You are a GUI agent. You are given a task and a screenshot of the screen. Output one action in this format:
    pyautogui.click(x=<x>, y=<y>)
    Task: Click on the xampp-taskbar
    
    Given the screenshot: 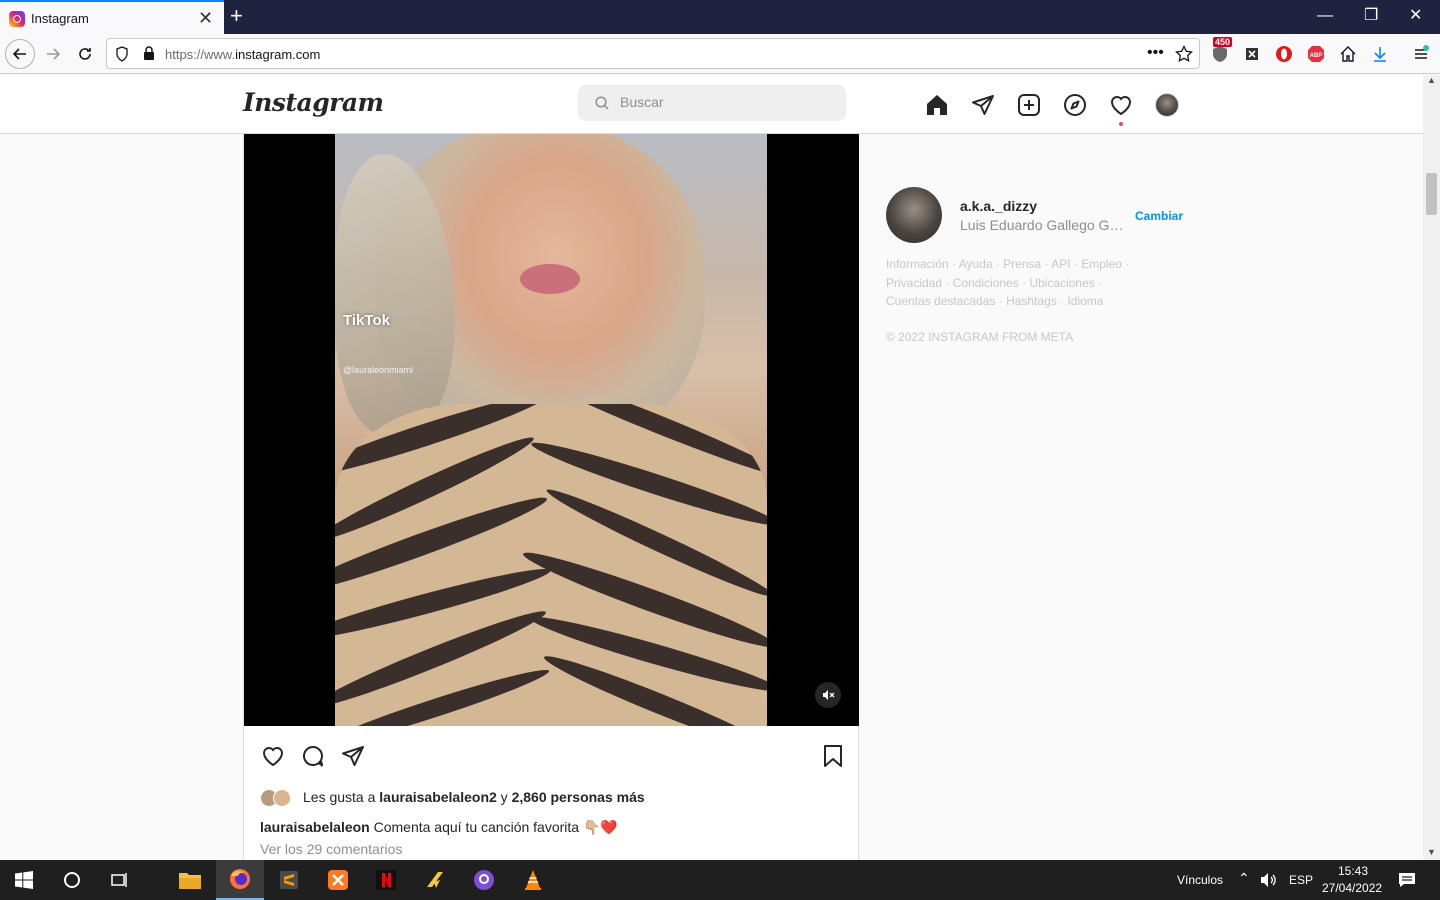 What is the action you would take?
    pyautogui.click(x=338, y=880)
    